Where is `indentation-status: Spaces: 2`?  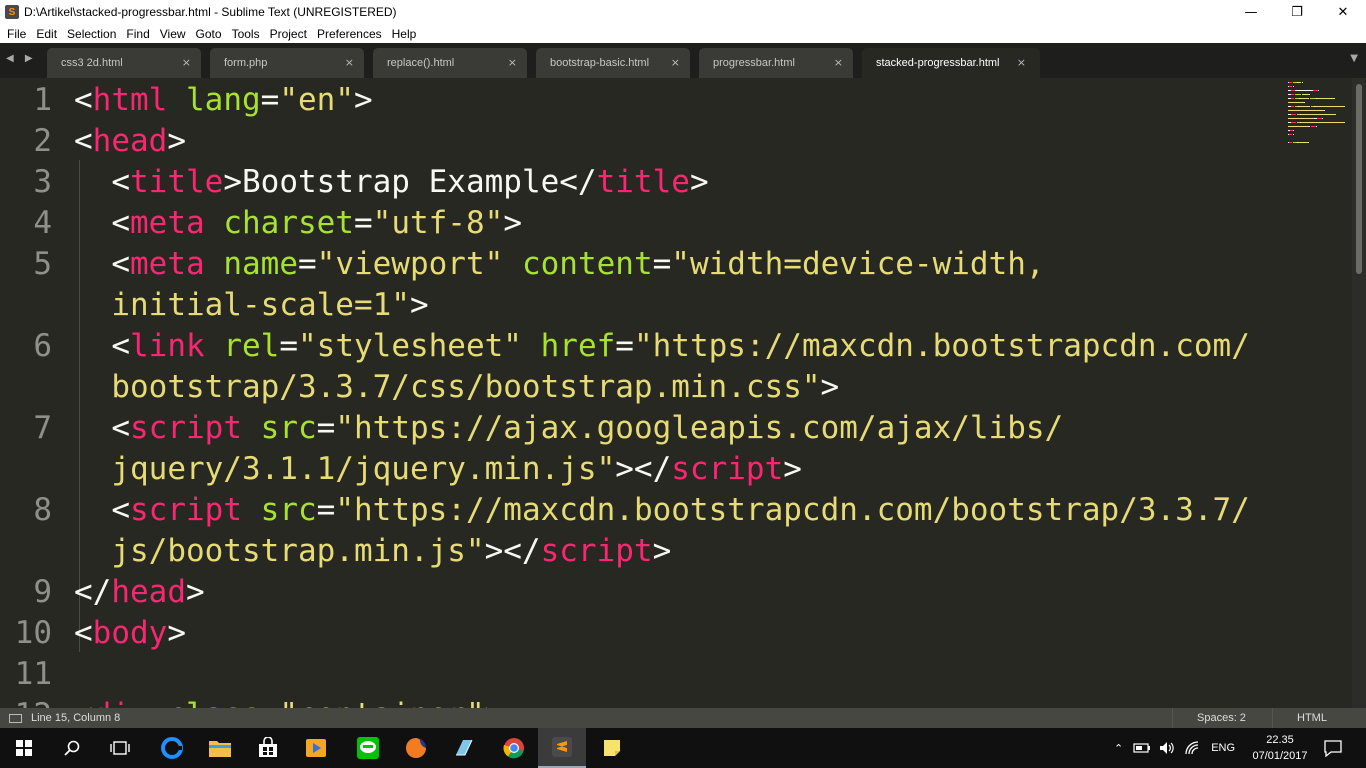 indentation-status: Spaces: 2 is located at coordinates (1222, 718).